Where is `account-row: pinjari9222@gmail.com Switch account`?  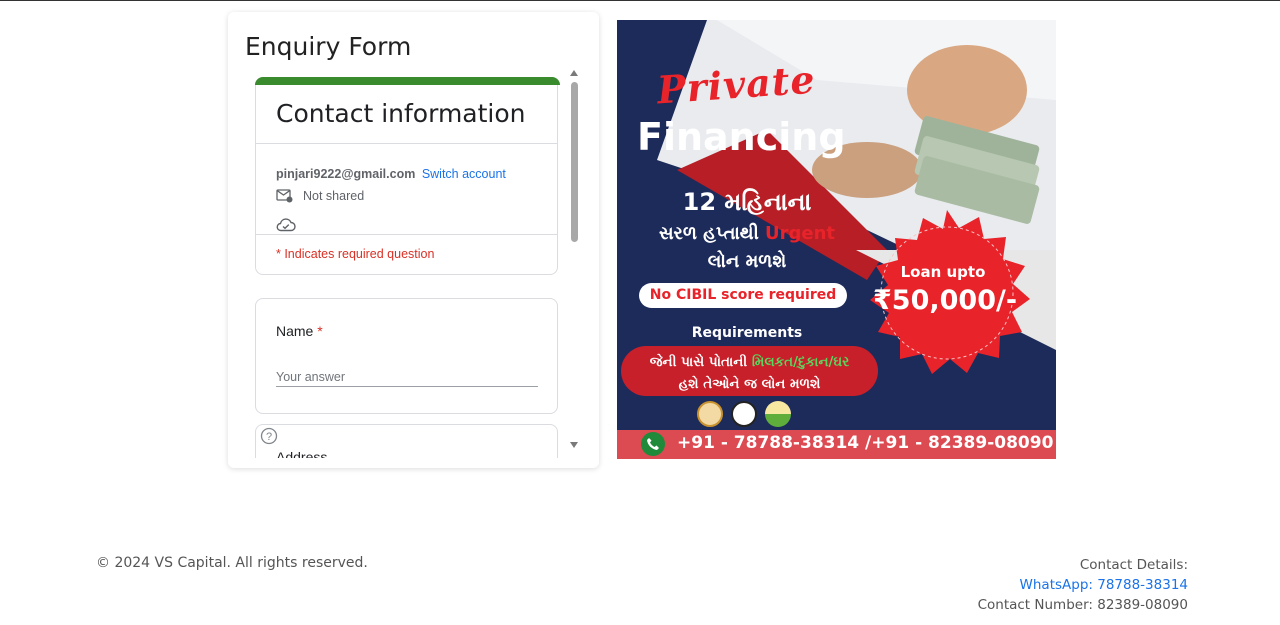
account-row: pinjari9222@gmail.com Switch account is located at coordinates (391, 174).